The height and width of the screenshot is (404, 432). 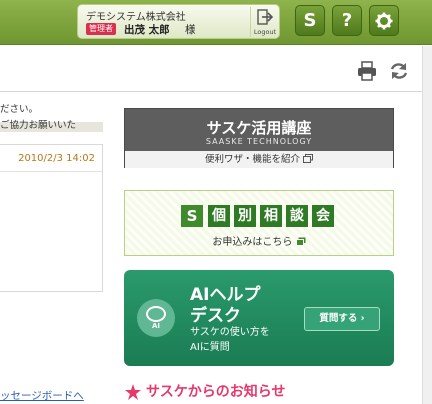 What do you see at coordinates (259, 318) in the screenshot?
I see `ai-helpdesk-banner: AI AIヘルプ デスク サスケの使い方を AIに質問 質問する ›` at bounding box center [259, 318].